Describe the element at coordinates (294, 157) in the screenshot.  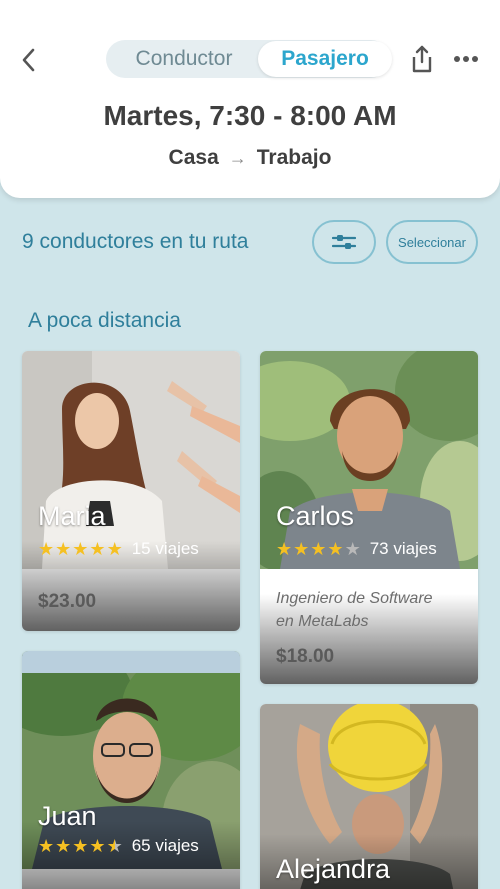
I see `route-destination: Trabajo` at that location.